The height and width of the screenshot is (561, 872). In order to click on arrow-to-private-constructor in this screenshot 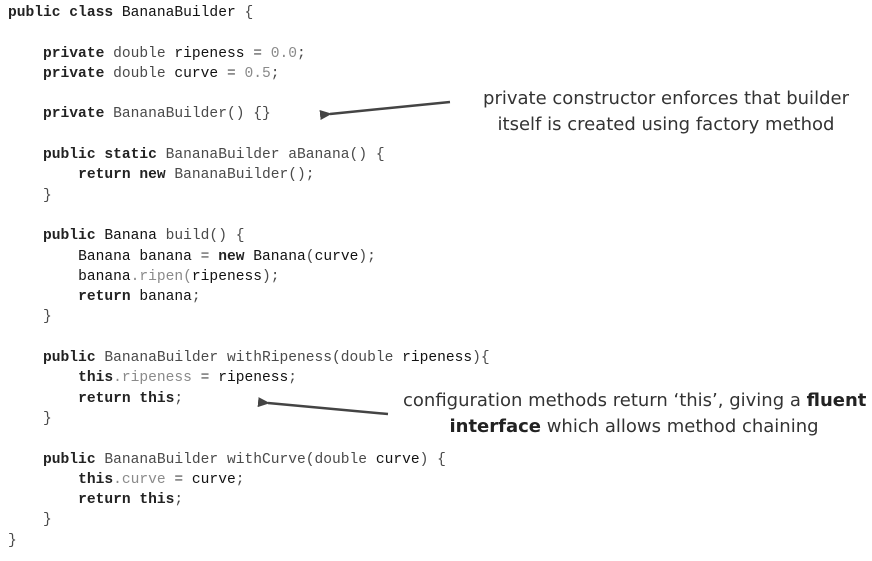, I will do `click(385, 110)`.